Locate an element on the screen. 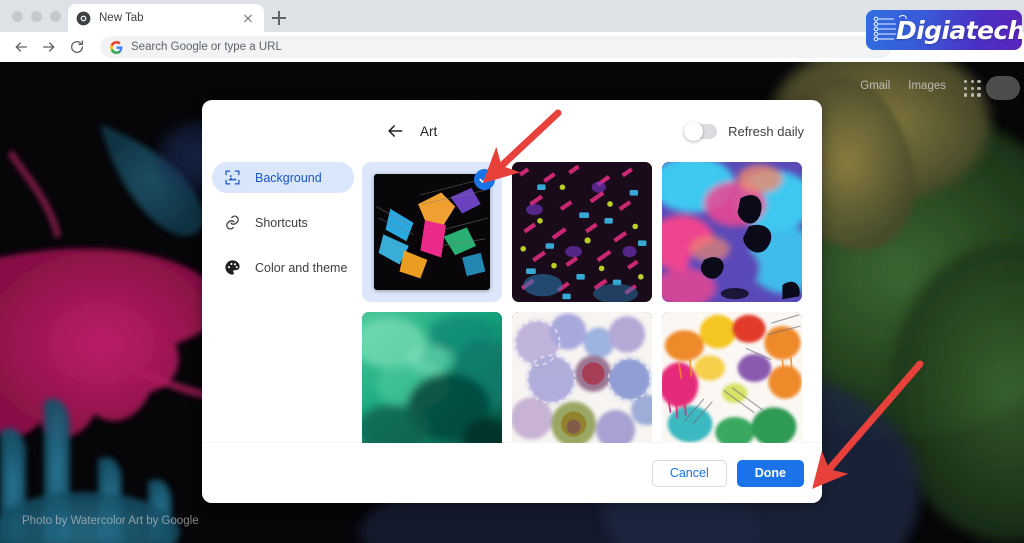 The height and width of the screenshot is (543, 1024). plus-icon is located at coordinates (279, 18).